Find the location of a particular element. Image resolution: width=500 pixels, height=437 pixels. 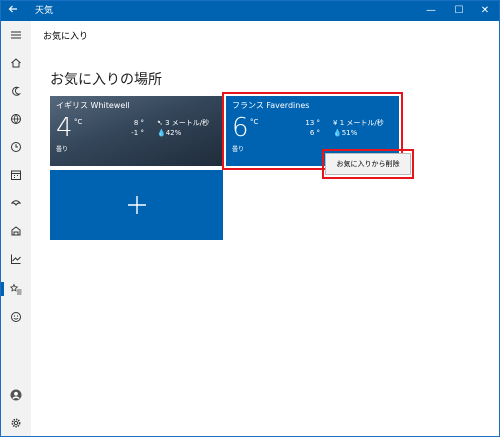

calendar-icon is located at coordinates (16, 175).